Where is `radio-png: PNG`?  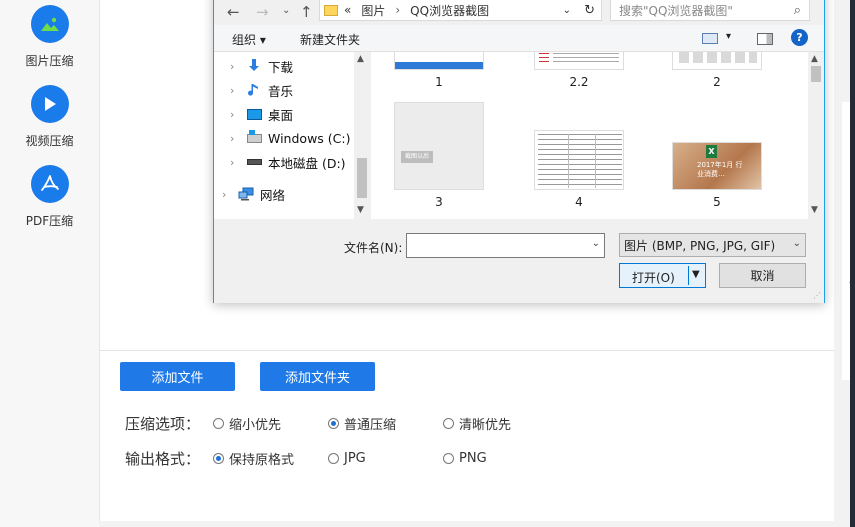
radio-png: PNG is located at coordinates (465, 458).